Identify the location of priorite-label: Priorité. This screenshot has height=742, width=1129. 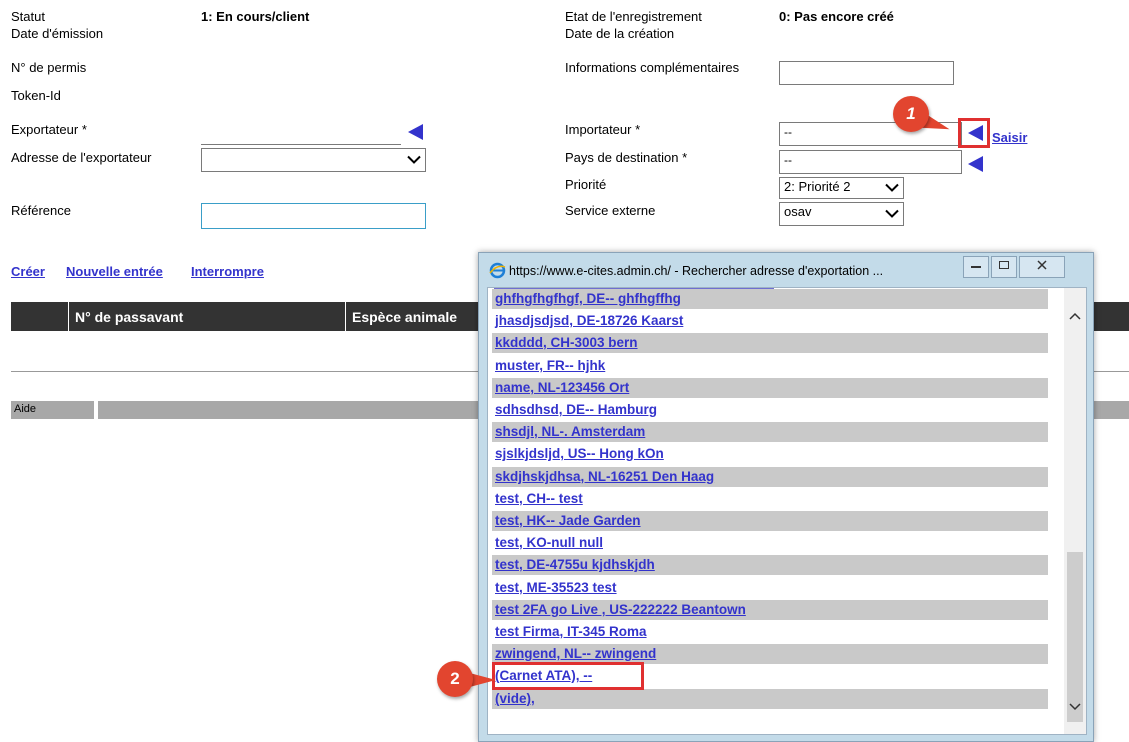
(586, 184).